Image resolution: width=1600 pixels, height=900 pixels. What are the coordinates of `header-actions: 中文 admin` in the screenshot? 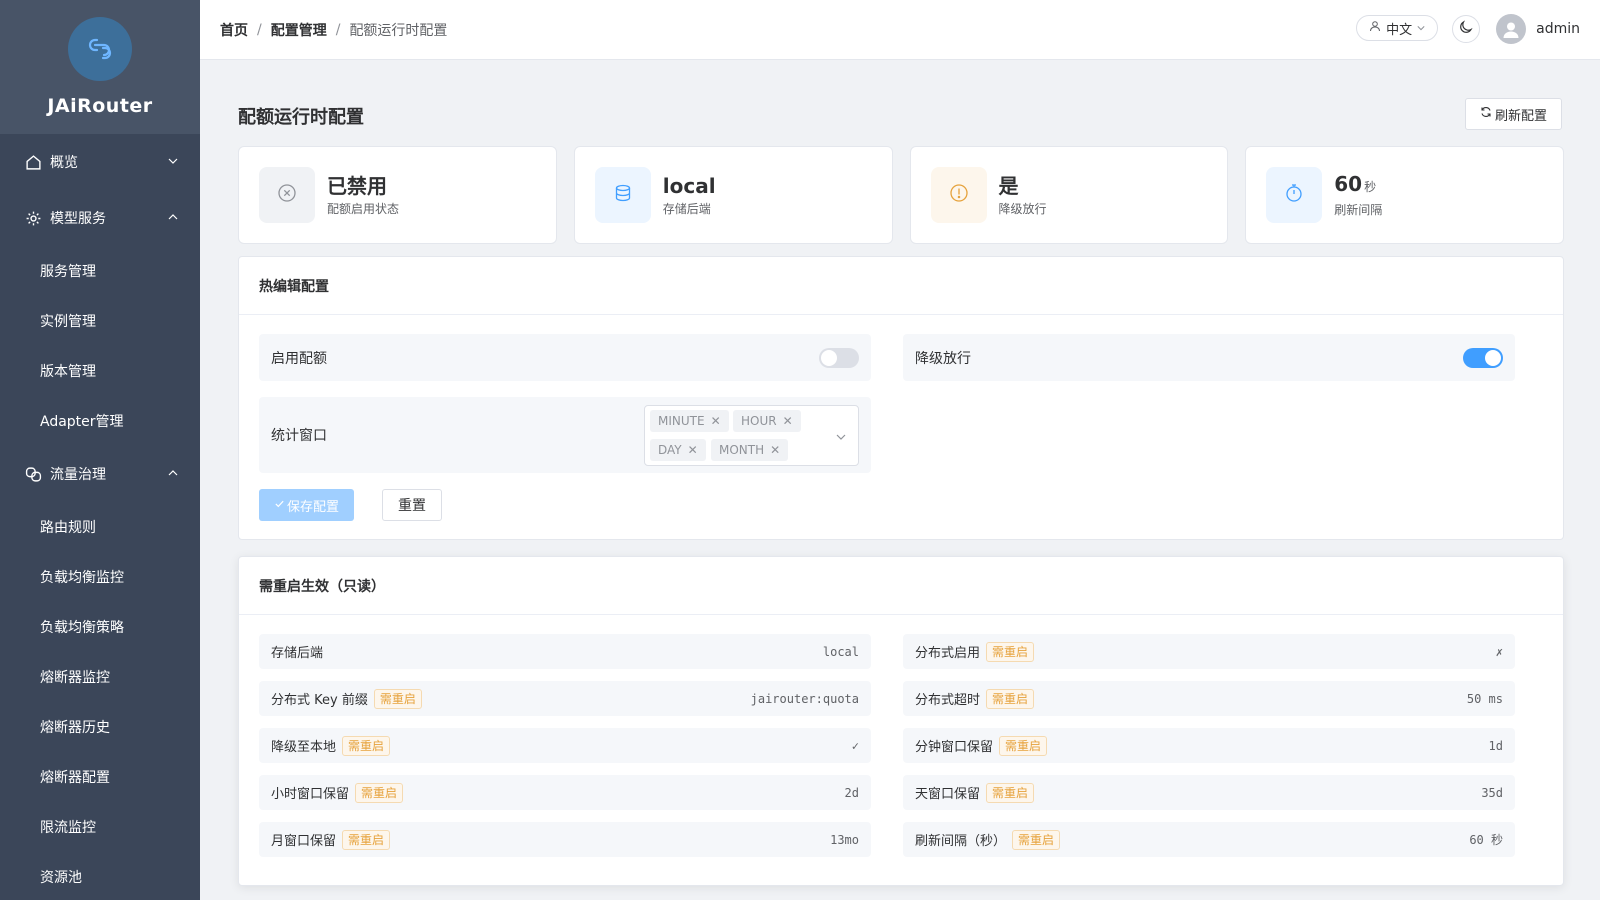 It's located at (1468, 29).